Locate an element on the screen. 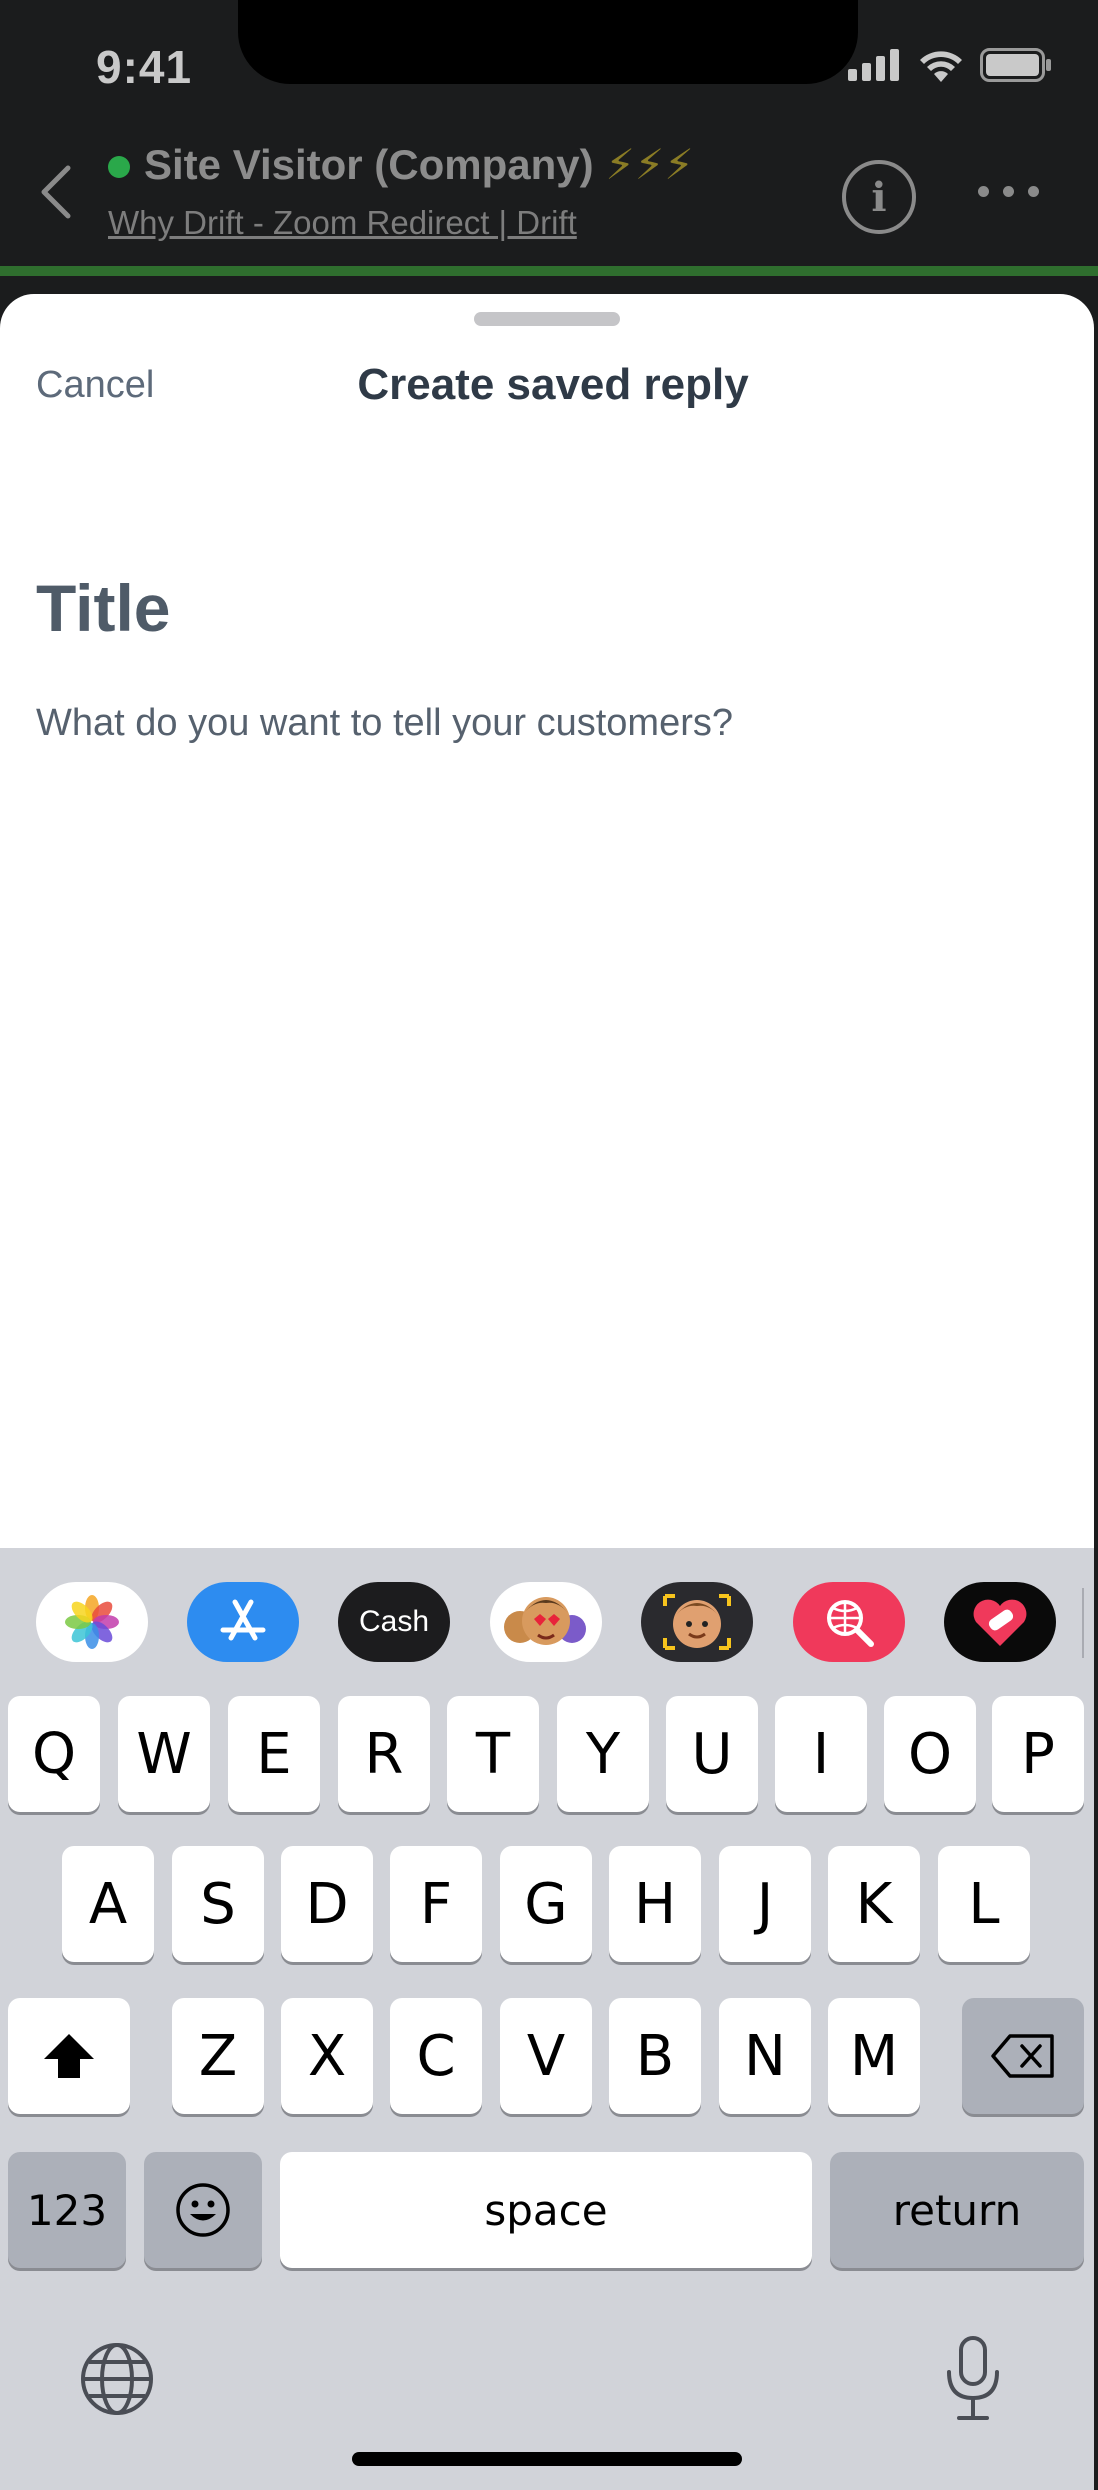  key-n: N is located at coordinates (765, 2056).